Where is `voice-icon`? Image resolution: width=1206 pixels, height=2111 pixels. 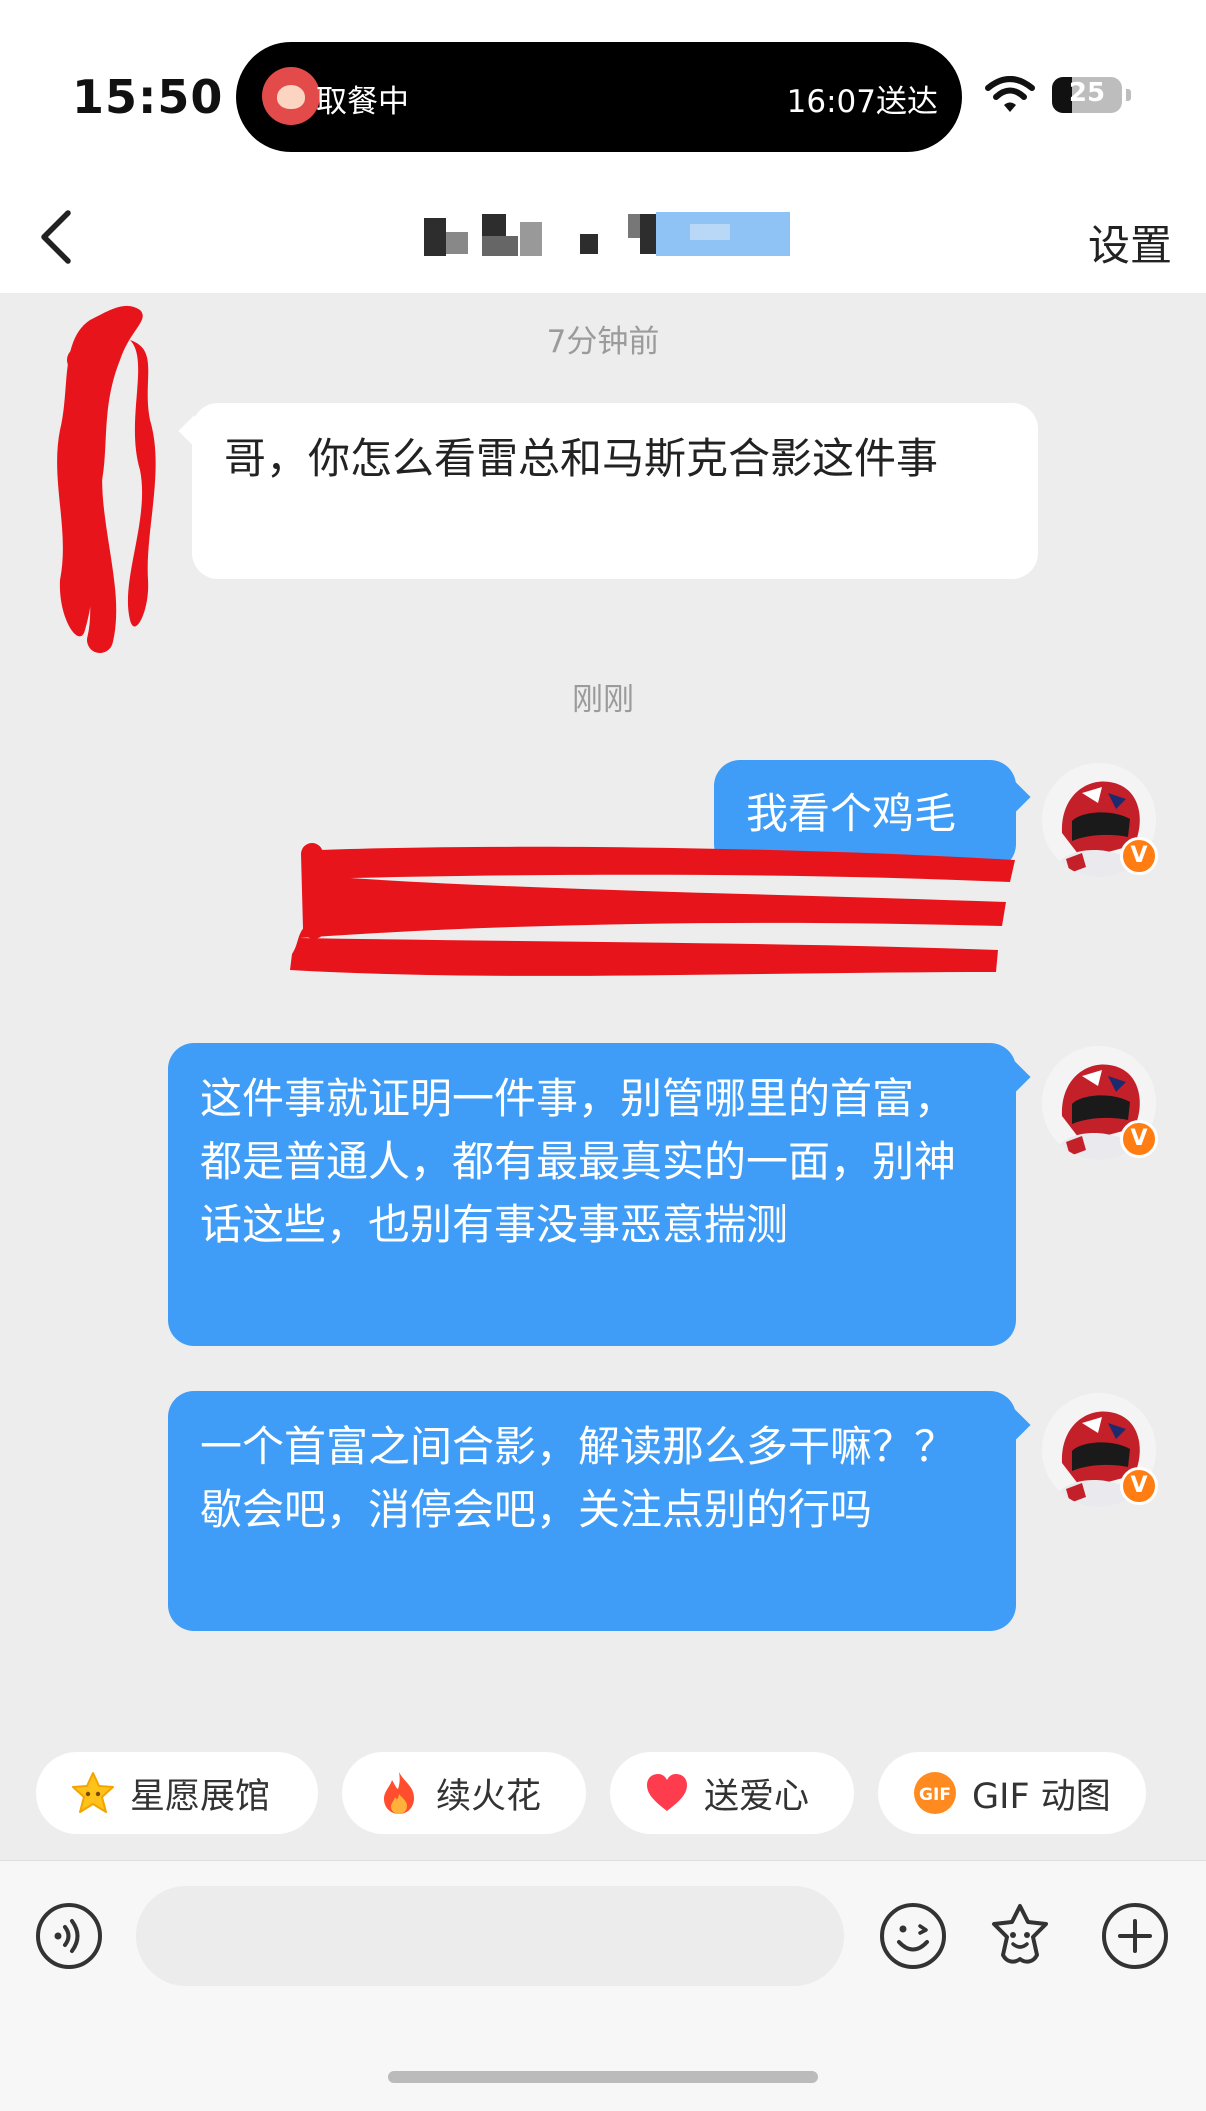
voice-icon is located at coordinates (69, 1936).